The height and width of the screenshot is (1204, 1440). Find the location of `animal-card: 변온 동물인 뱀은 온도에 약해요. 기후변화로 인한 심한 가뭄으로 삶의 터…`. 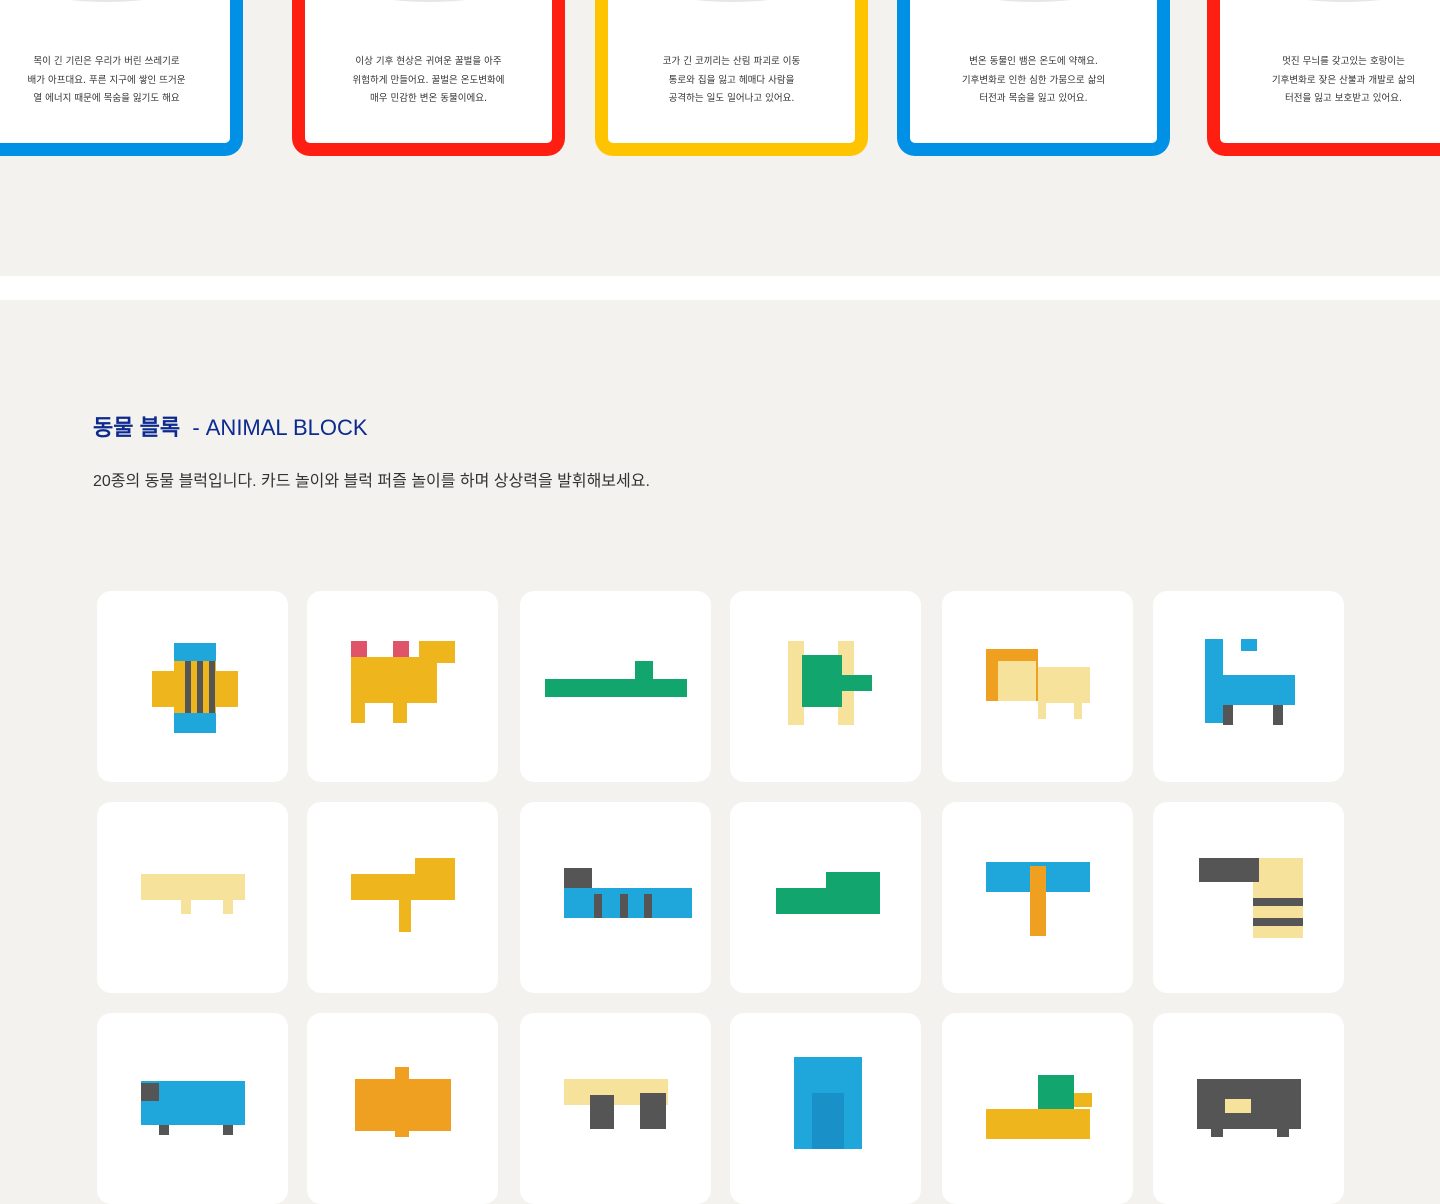

animal-card: 변온 동물인 뱀은 온도에 약해요. 기후변화로 인한 심한 가뭄으로 삶의 터… is located at coordinates (1033, 78).